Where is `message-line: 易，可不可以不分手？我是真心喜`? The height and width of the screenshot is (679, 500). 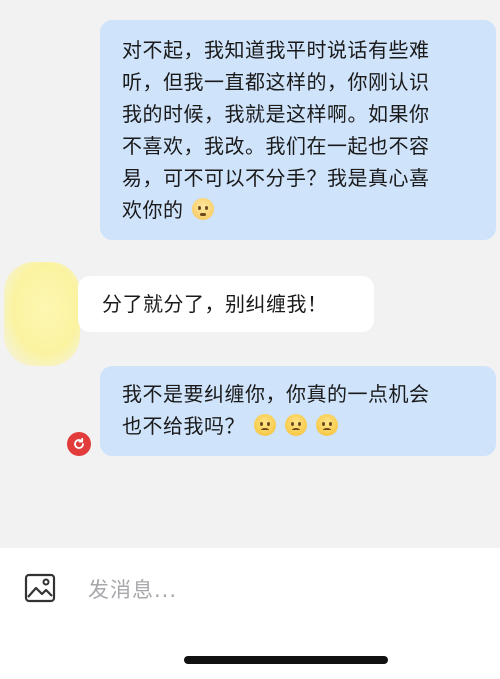 message-line: 易，可不可以不分手？我是真心喜 is located at coordinates (276, 178).